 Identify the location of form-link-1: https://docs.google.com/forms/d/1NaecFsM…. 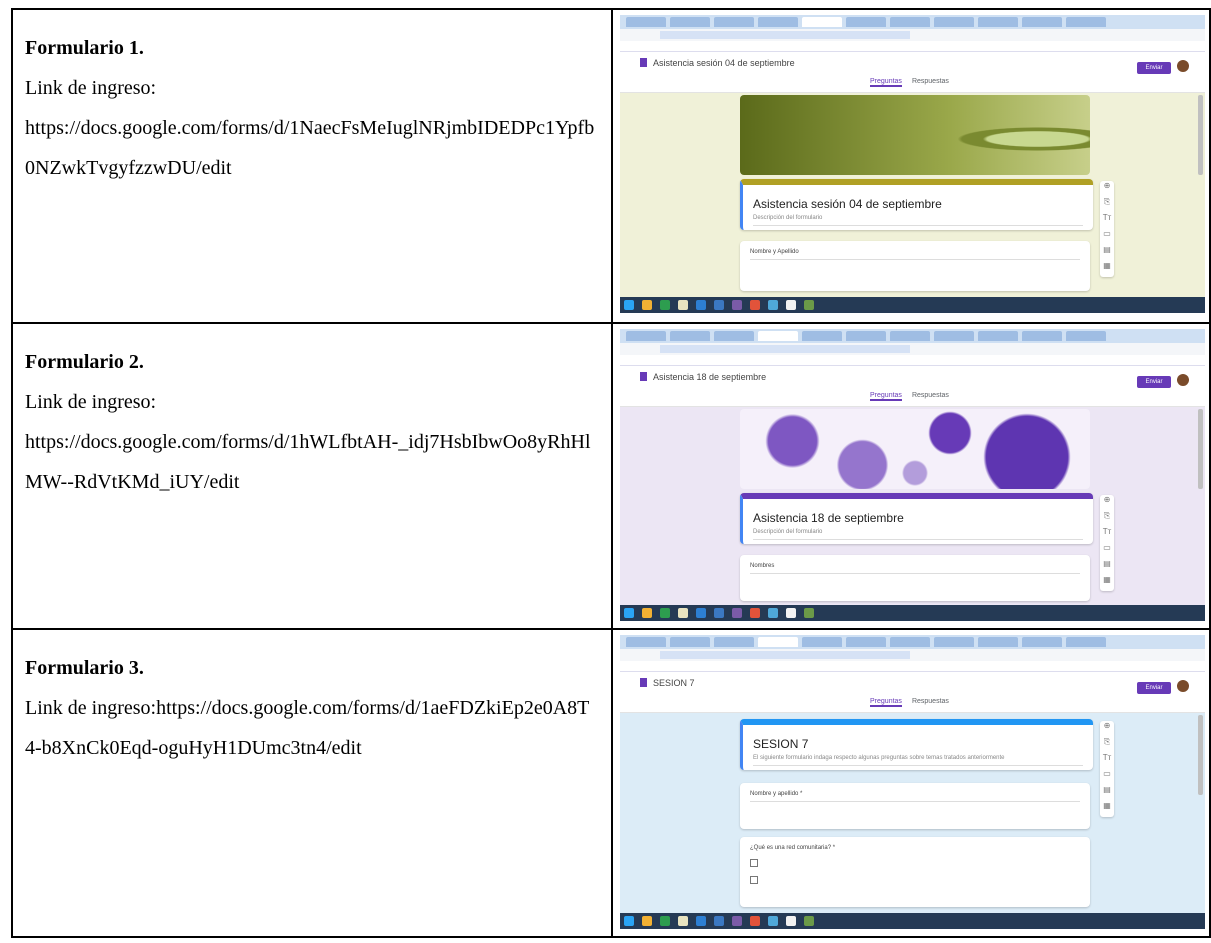
(312, 148).